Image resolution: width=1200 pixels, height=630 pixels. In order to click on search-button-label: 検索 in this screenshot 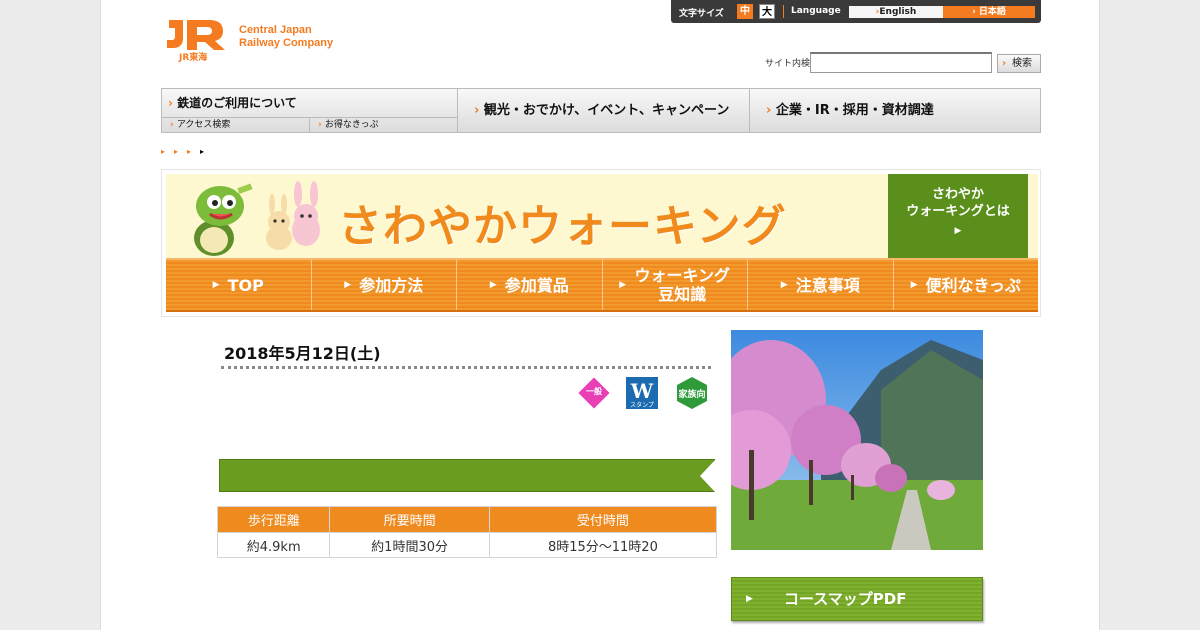, I will do `click(1022, 63)`.